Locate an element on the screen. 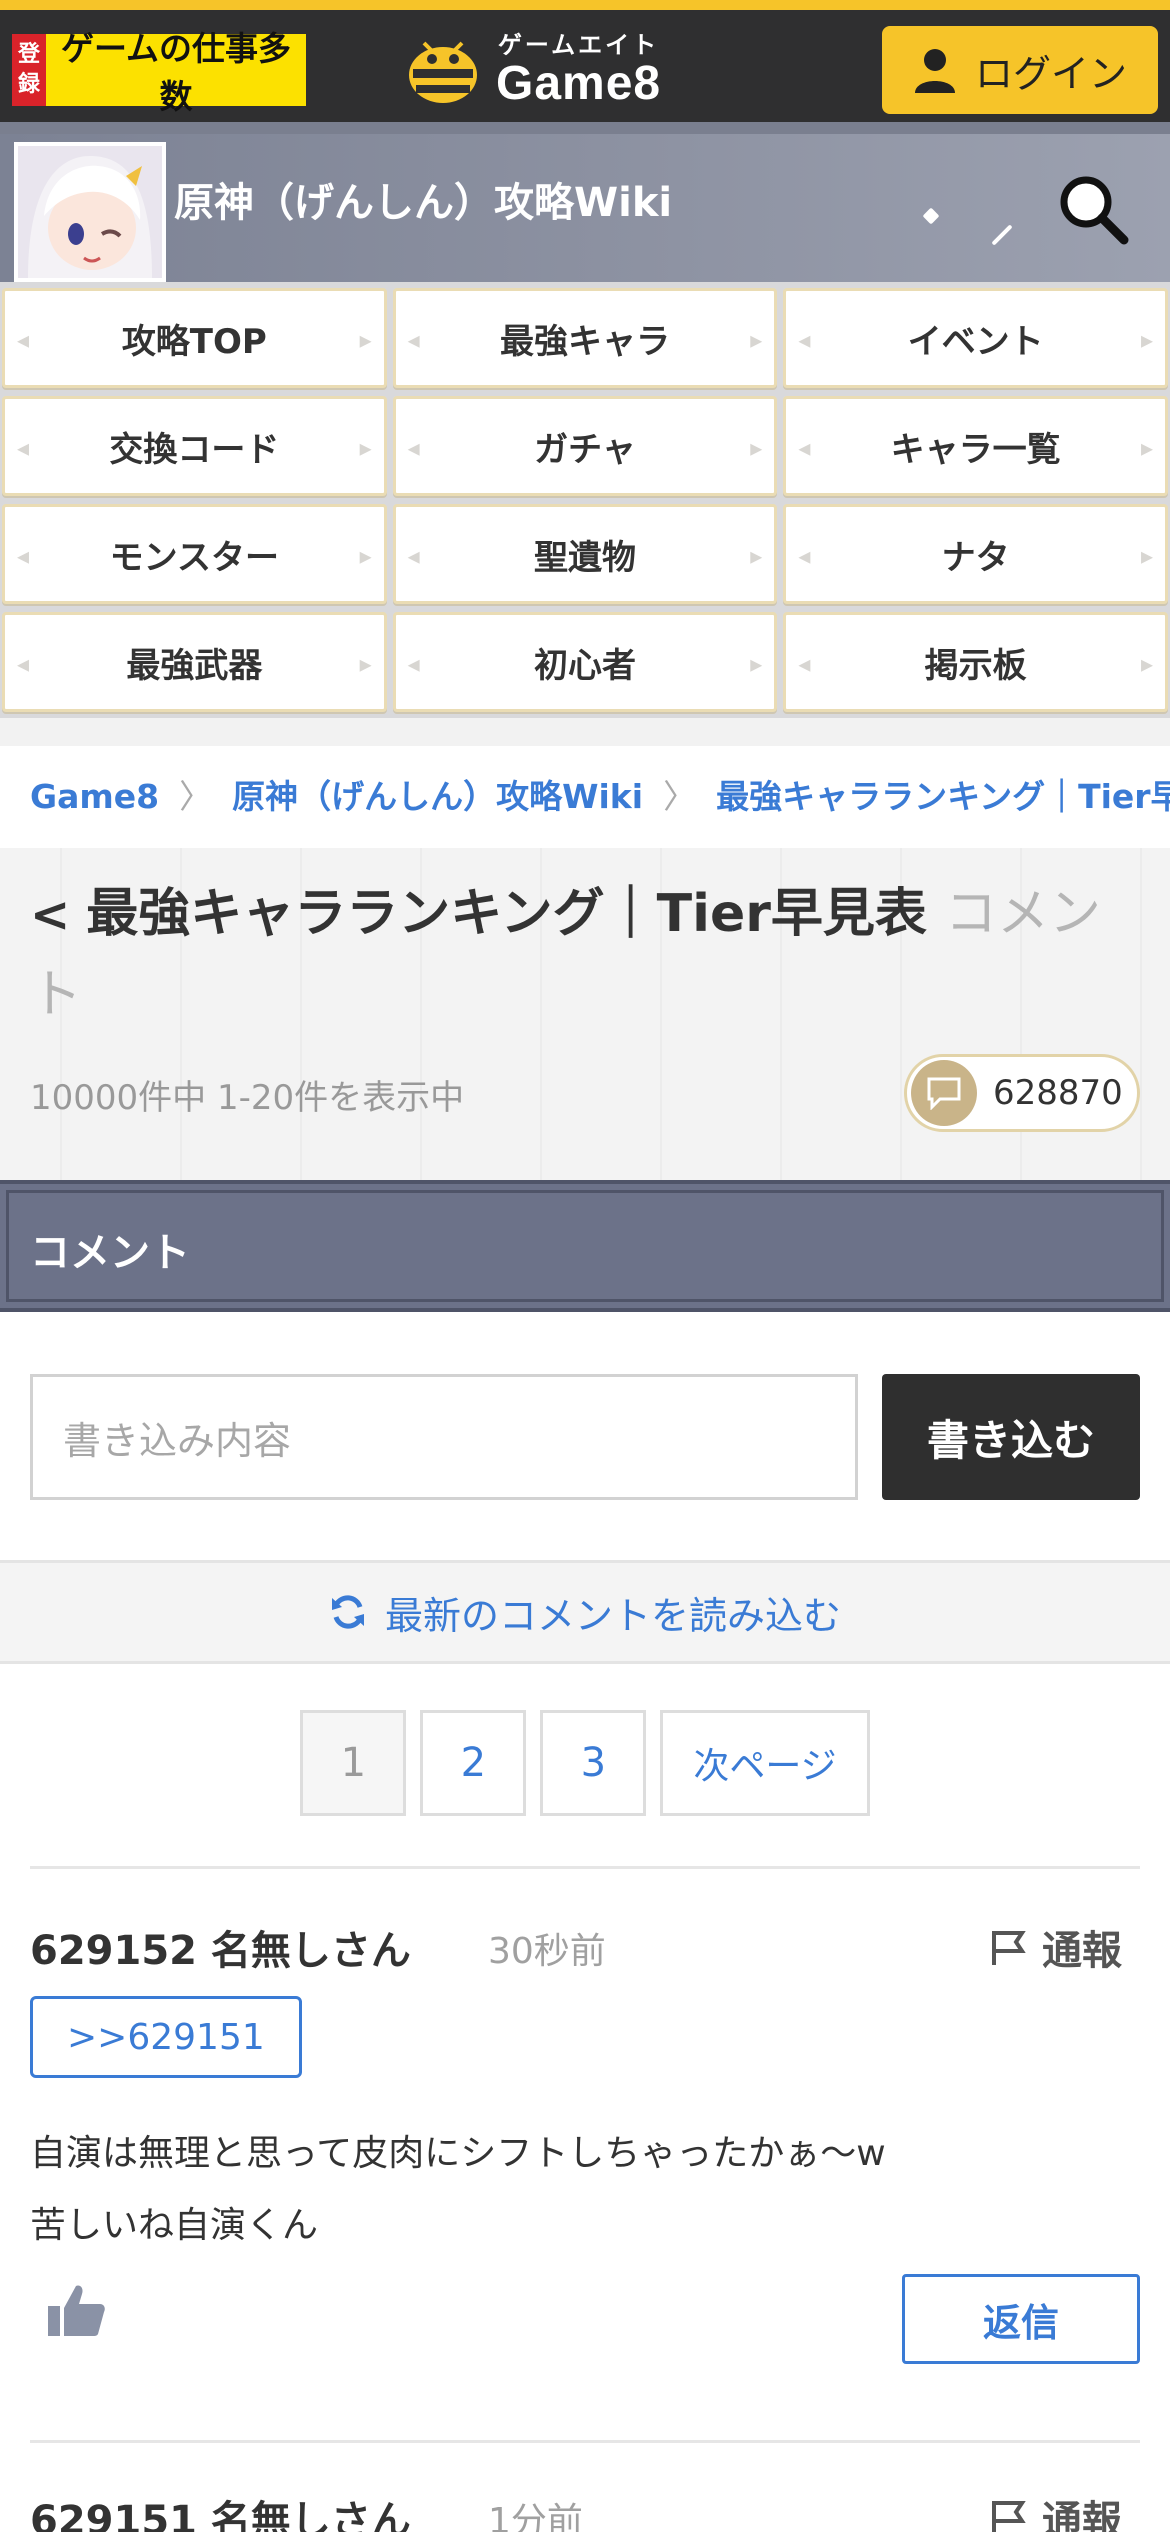 The height and width of the screenshot is (2532, 1170). character-avatar-icon is located at coordinates (90, 212).